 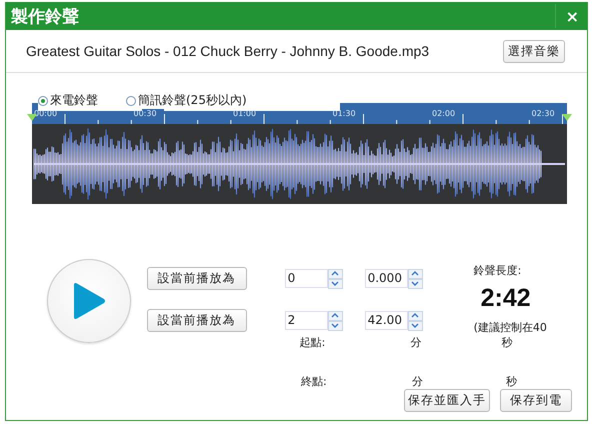 What do you see at coordinates (386, 320) in the screenshot?
I see `number-field: 42.00` at bounding box center [386, 320].